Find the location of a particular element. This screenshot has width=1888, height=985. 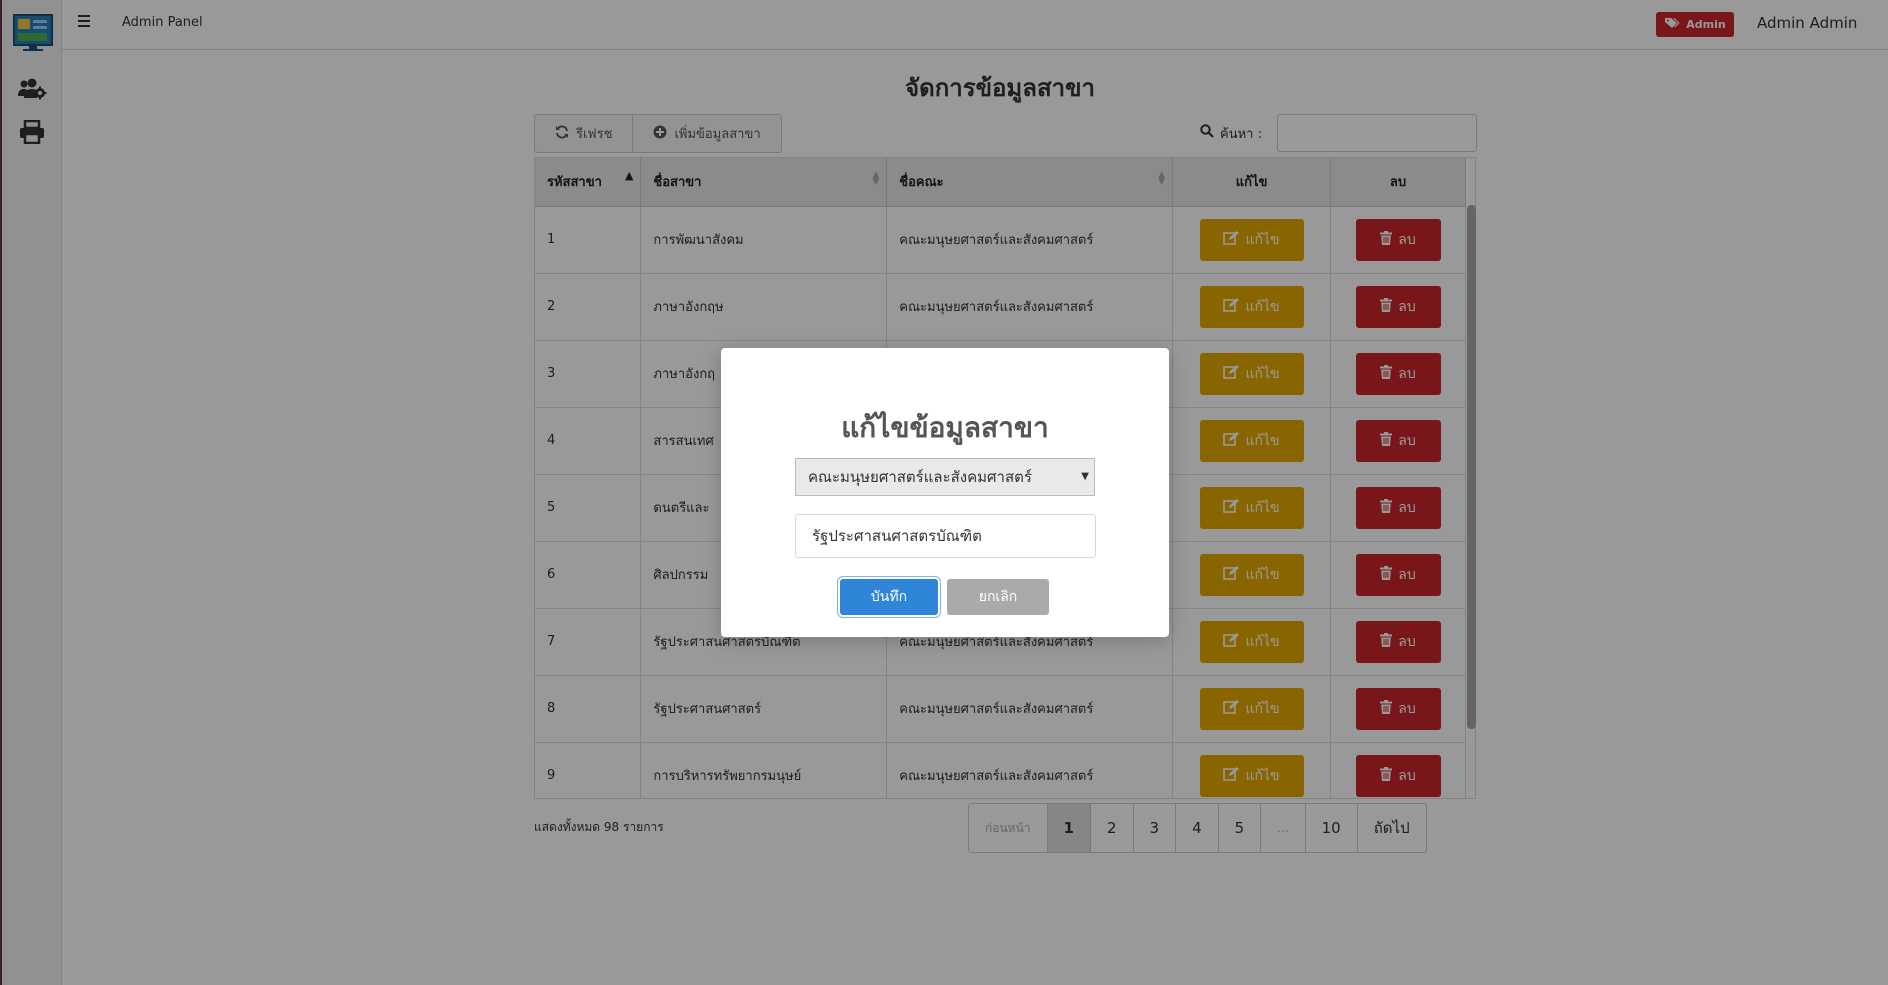

modal-title: แก้ไขข้อมูลสาขา is located at coordinates (945, 427).